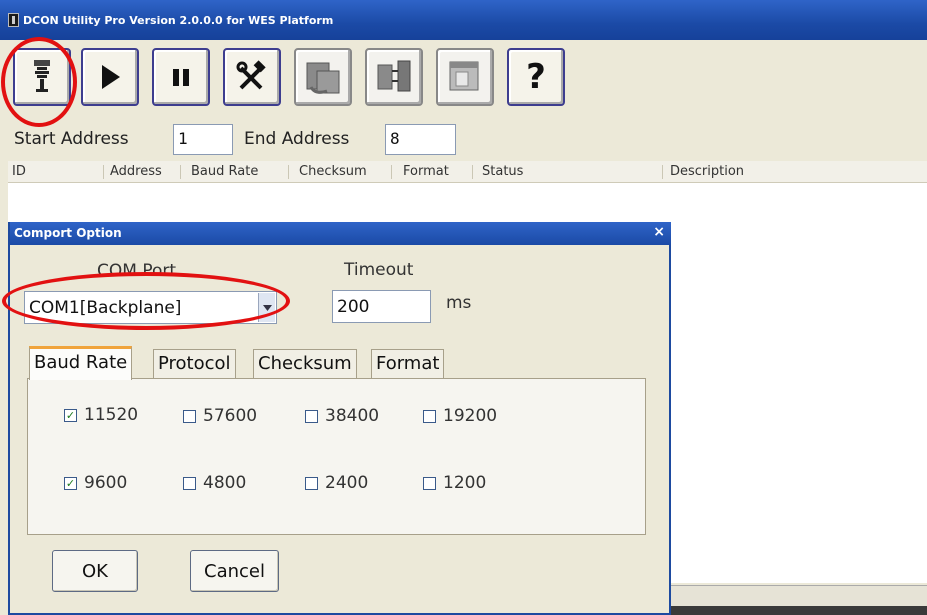 This screenshot has width=927, height=615. Describe the element at coordinates (408, 363) in the screenshot. I see `tab-format: Format` at that location.